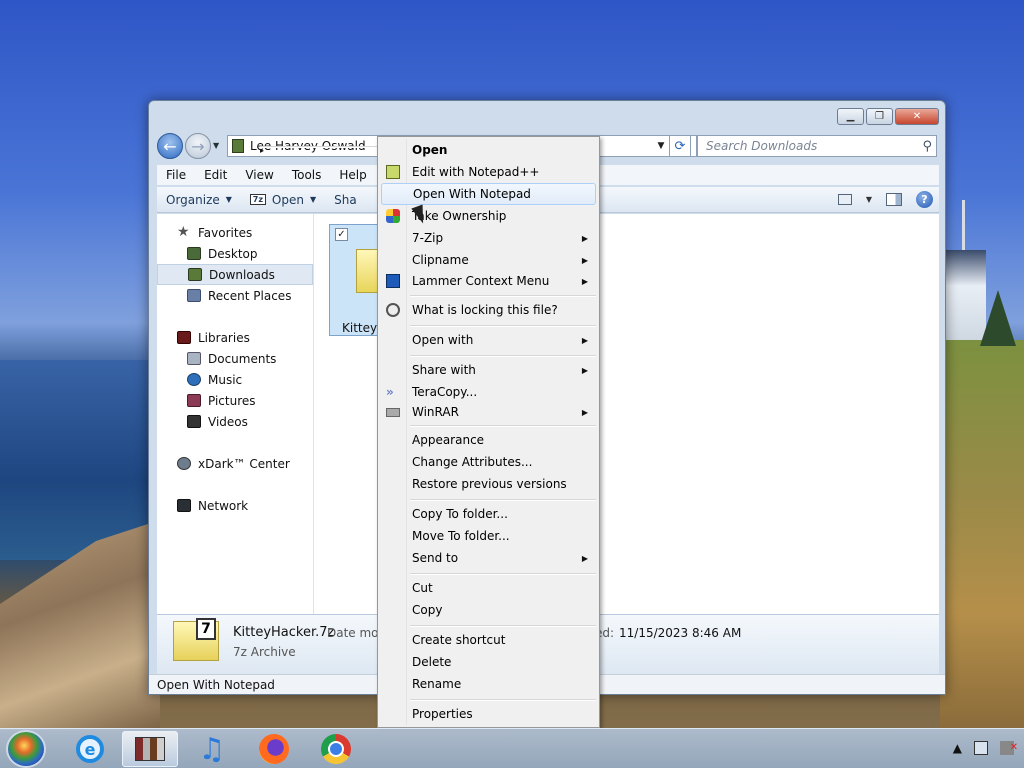  I want to click on menu-item-create-shortcut: Create shortcut, so click(488, 640).